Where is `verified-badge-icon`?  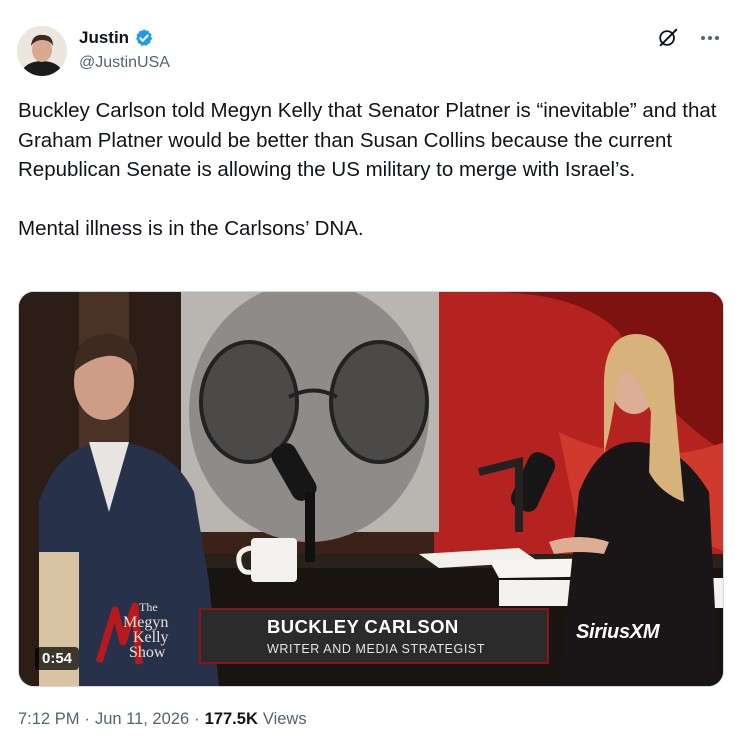
verified-badge-icon is located at coordinates (144, 38).